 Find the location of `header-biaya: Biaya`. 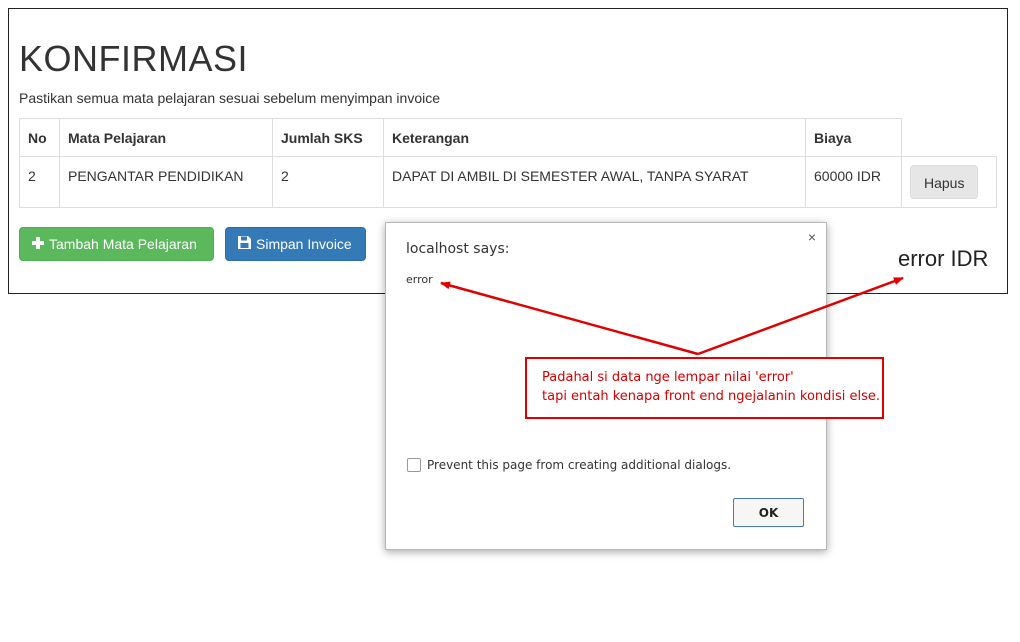

header-biaya: Biaya is located at coordinates (853, 137).